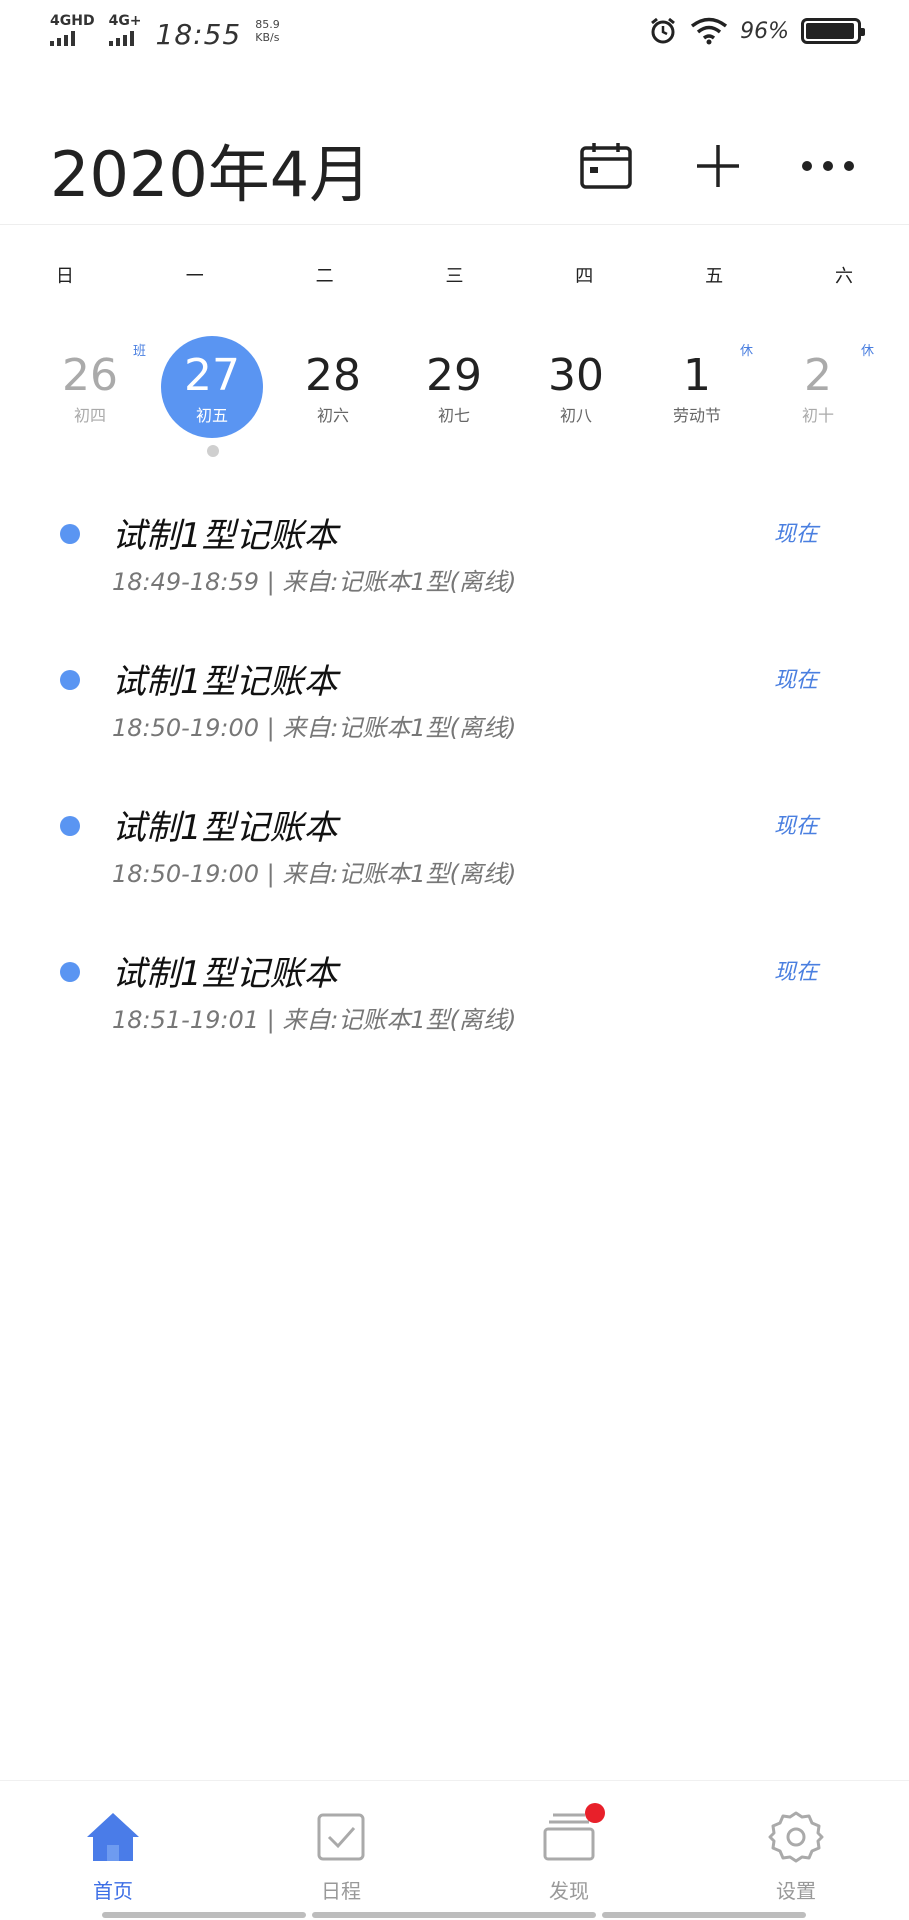 The image size is (909, 1920). Describe the element at coordinates (341, 1891) in the screenshot. I see `nav-label: 日程` at that location.